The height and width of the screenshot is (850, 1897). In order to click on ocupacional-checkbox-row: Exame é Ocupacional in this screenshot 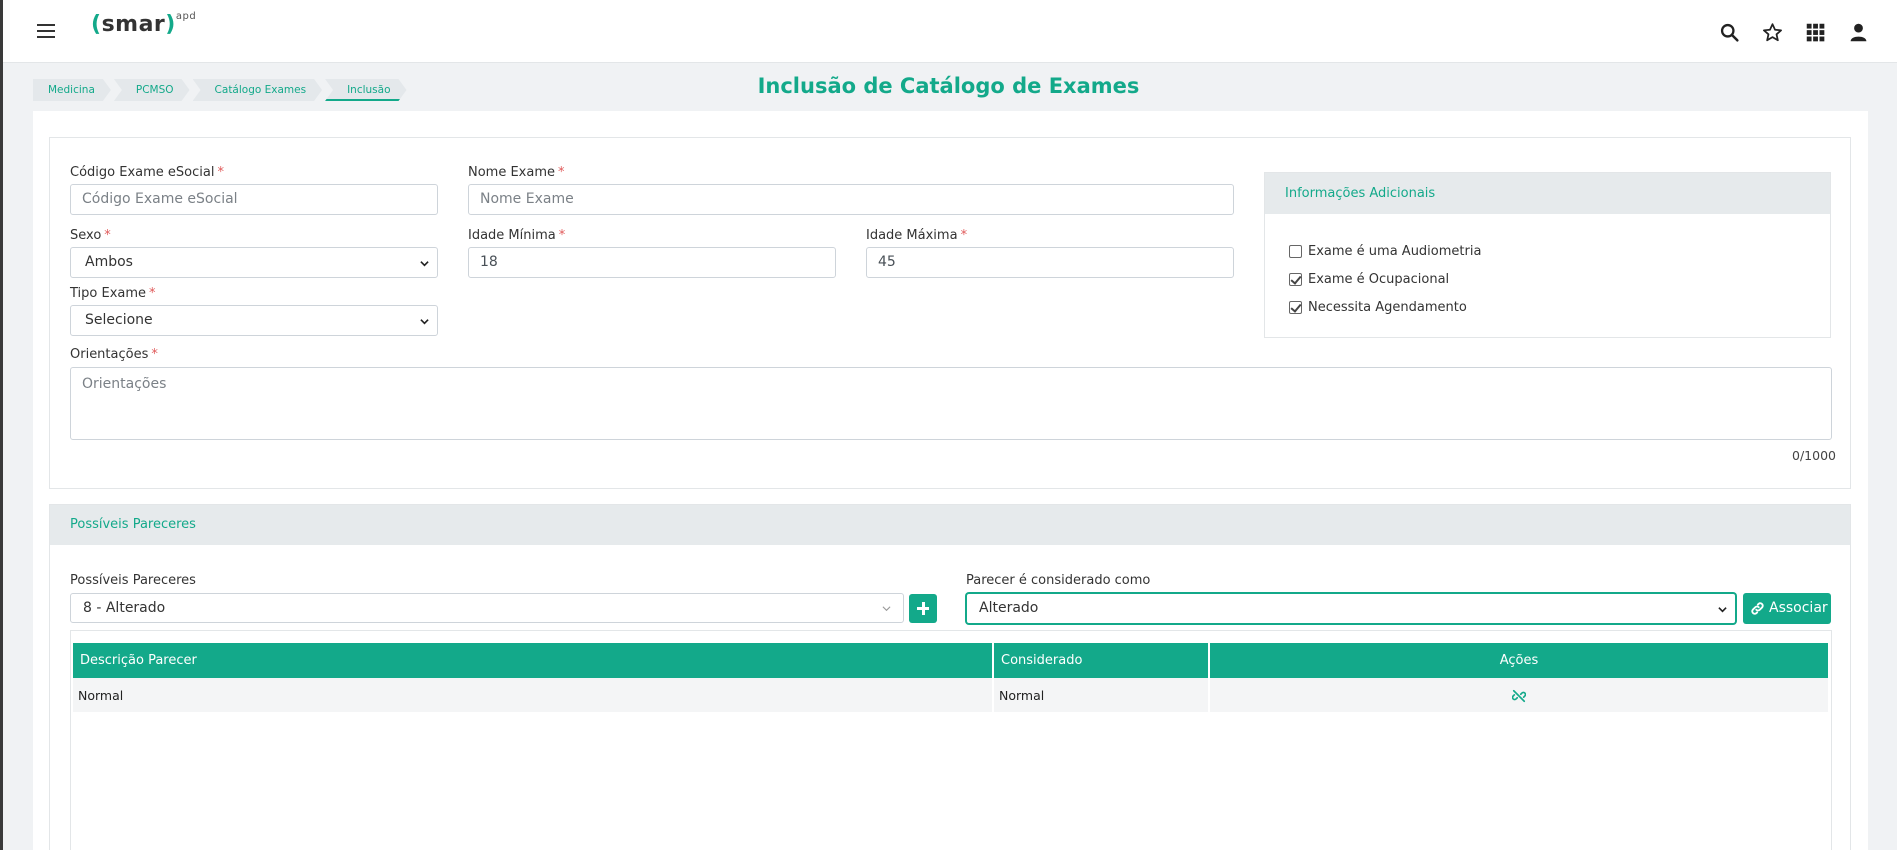, I will do `click(1369, 279)`.